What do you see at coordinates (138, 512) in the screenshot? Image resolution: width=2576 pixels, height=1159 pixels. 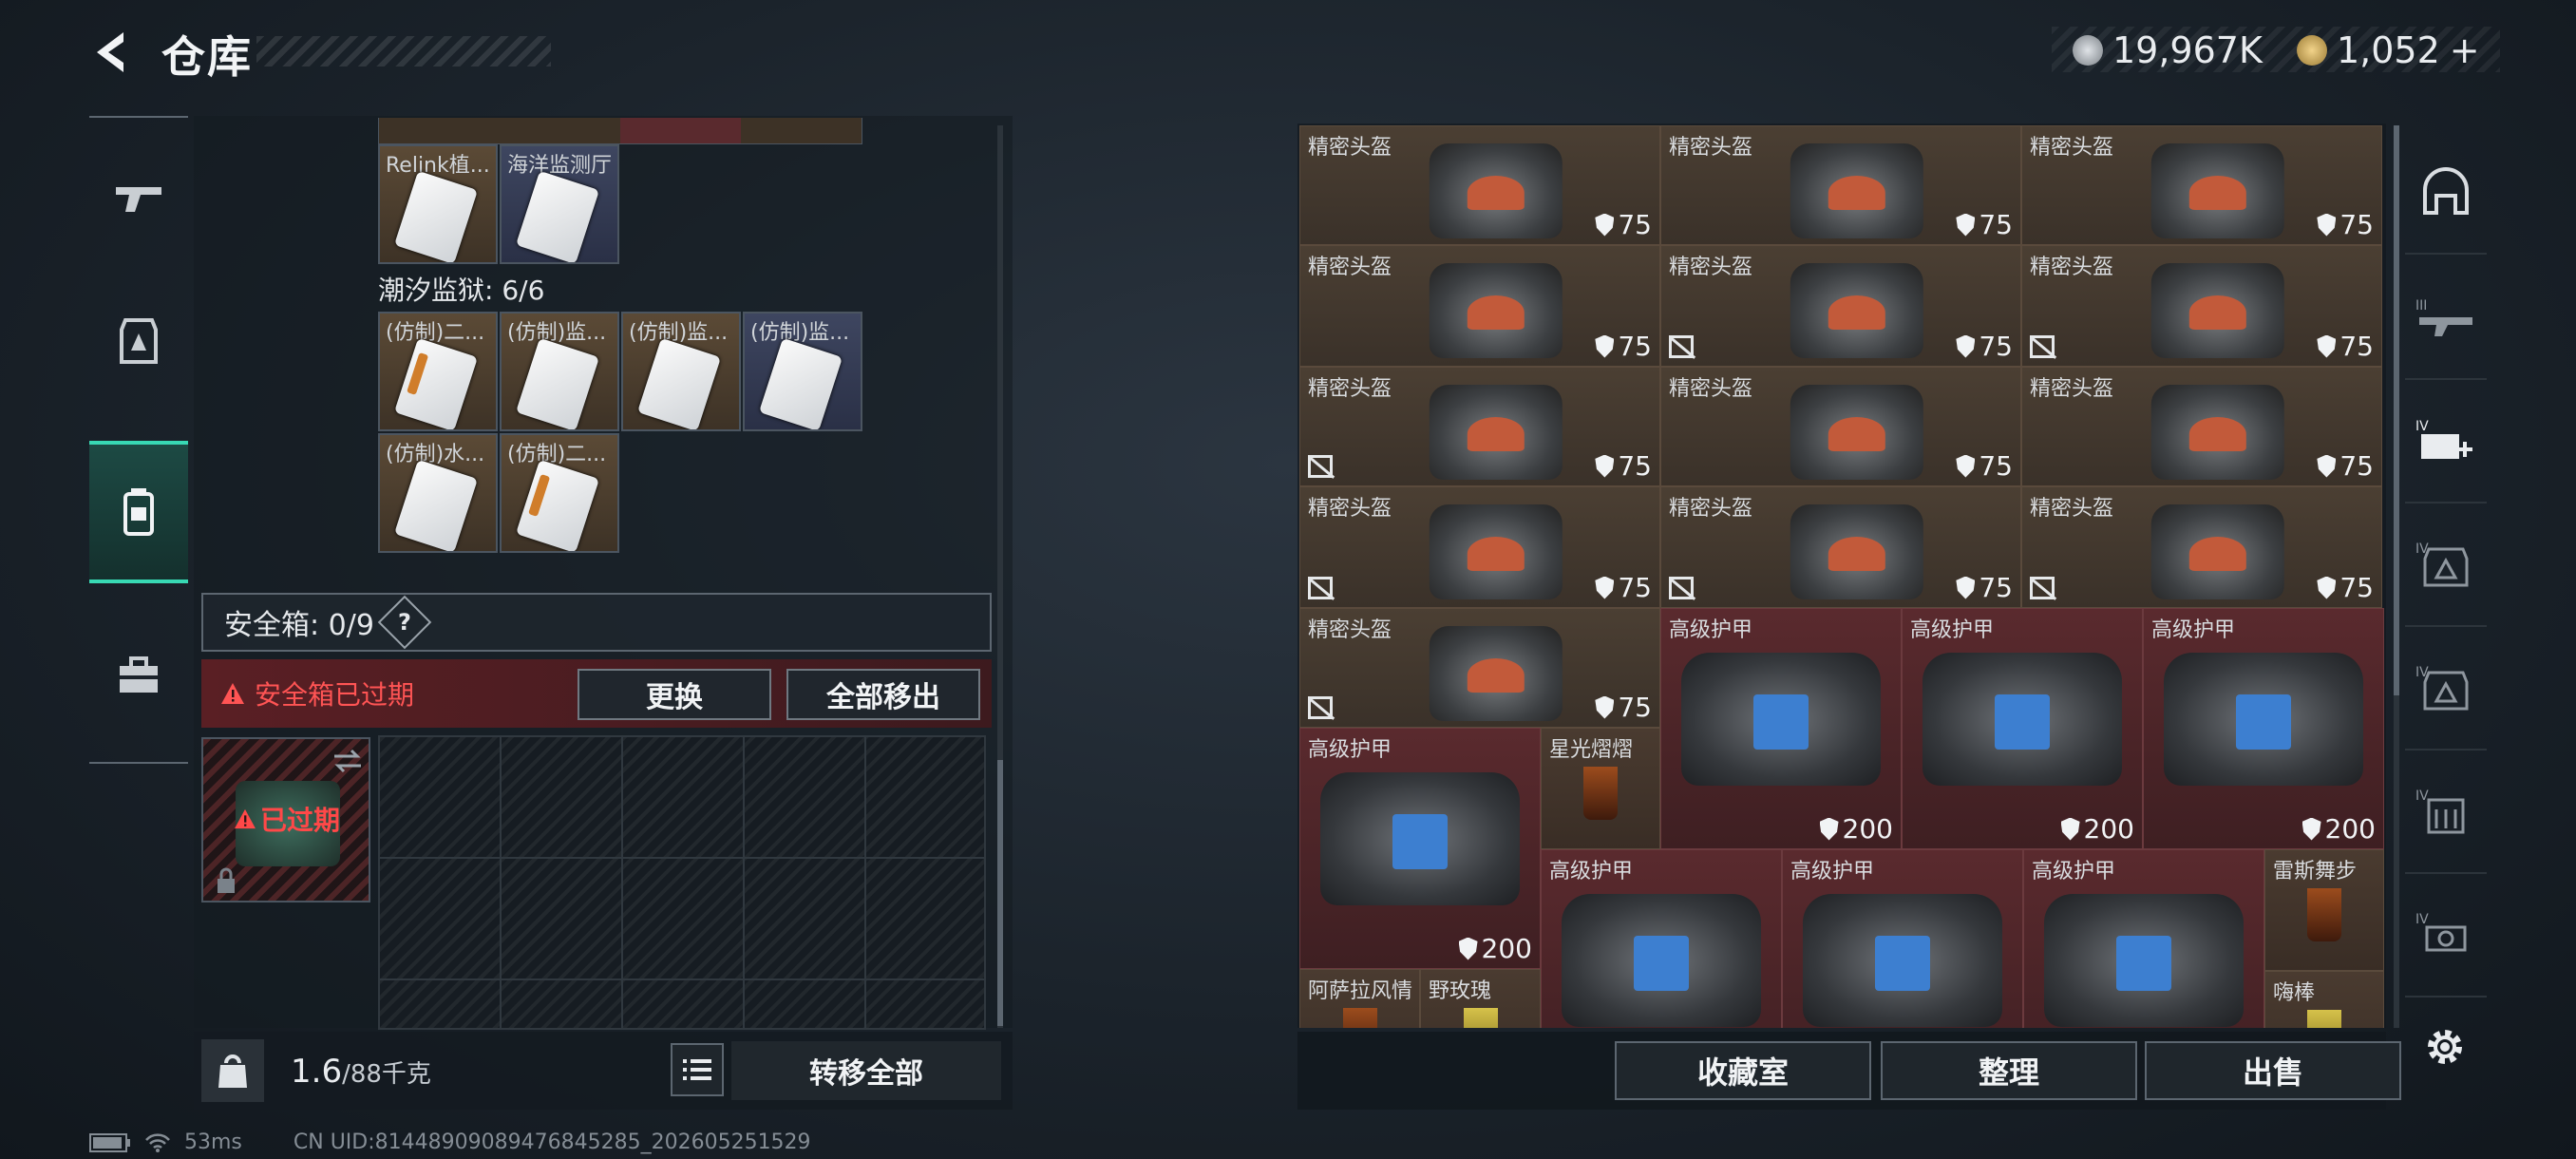 I see `nav-backpack` at bounding box center [138, 512].